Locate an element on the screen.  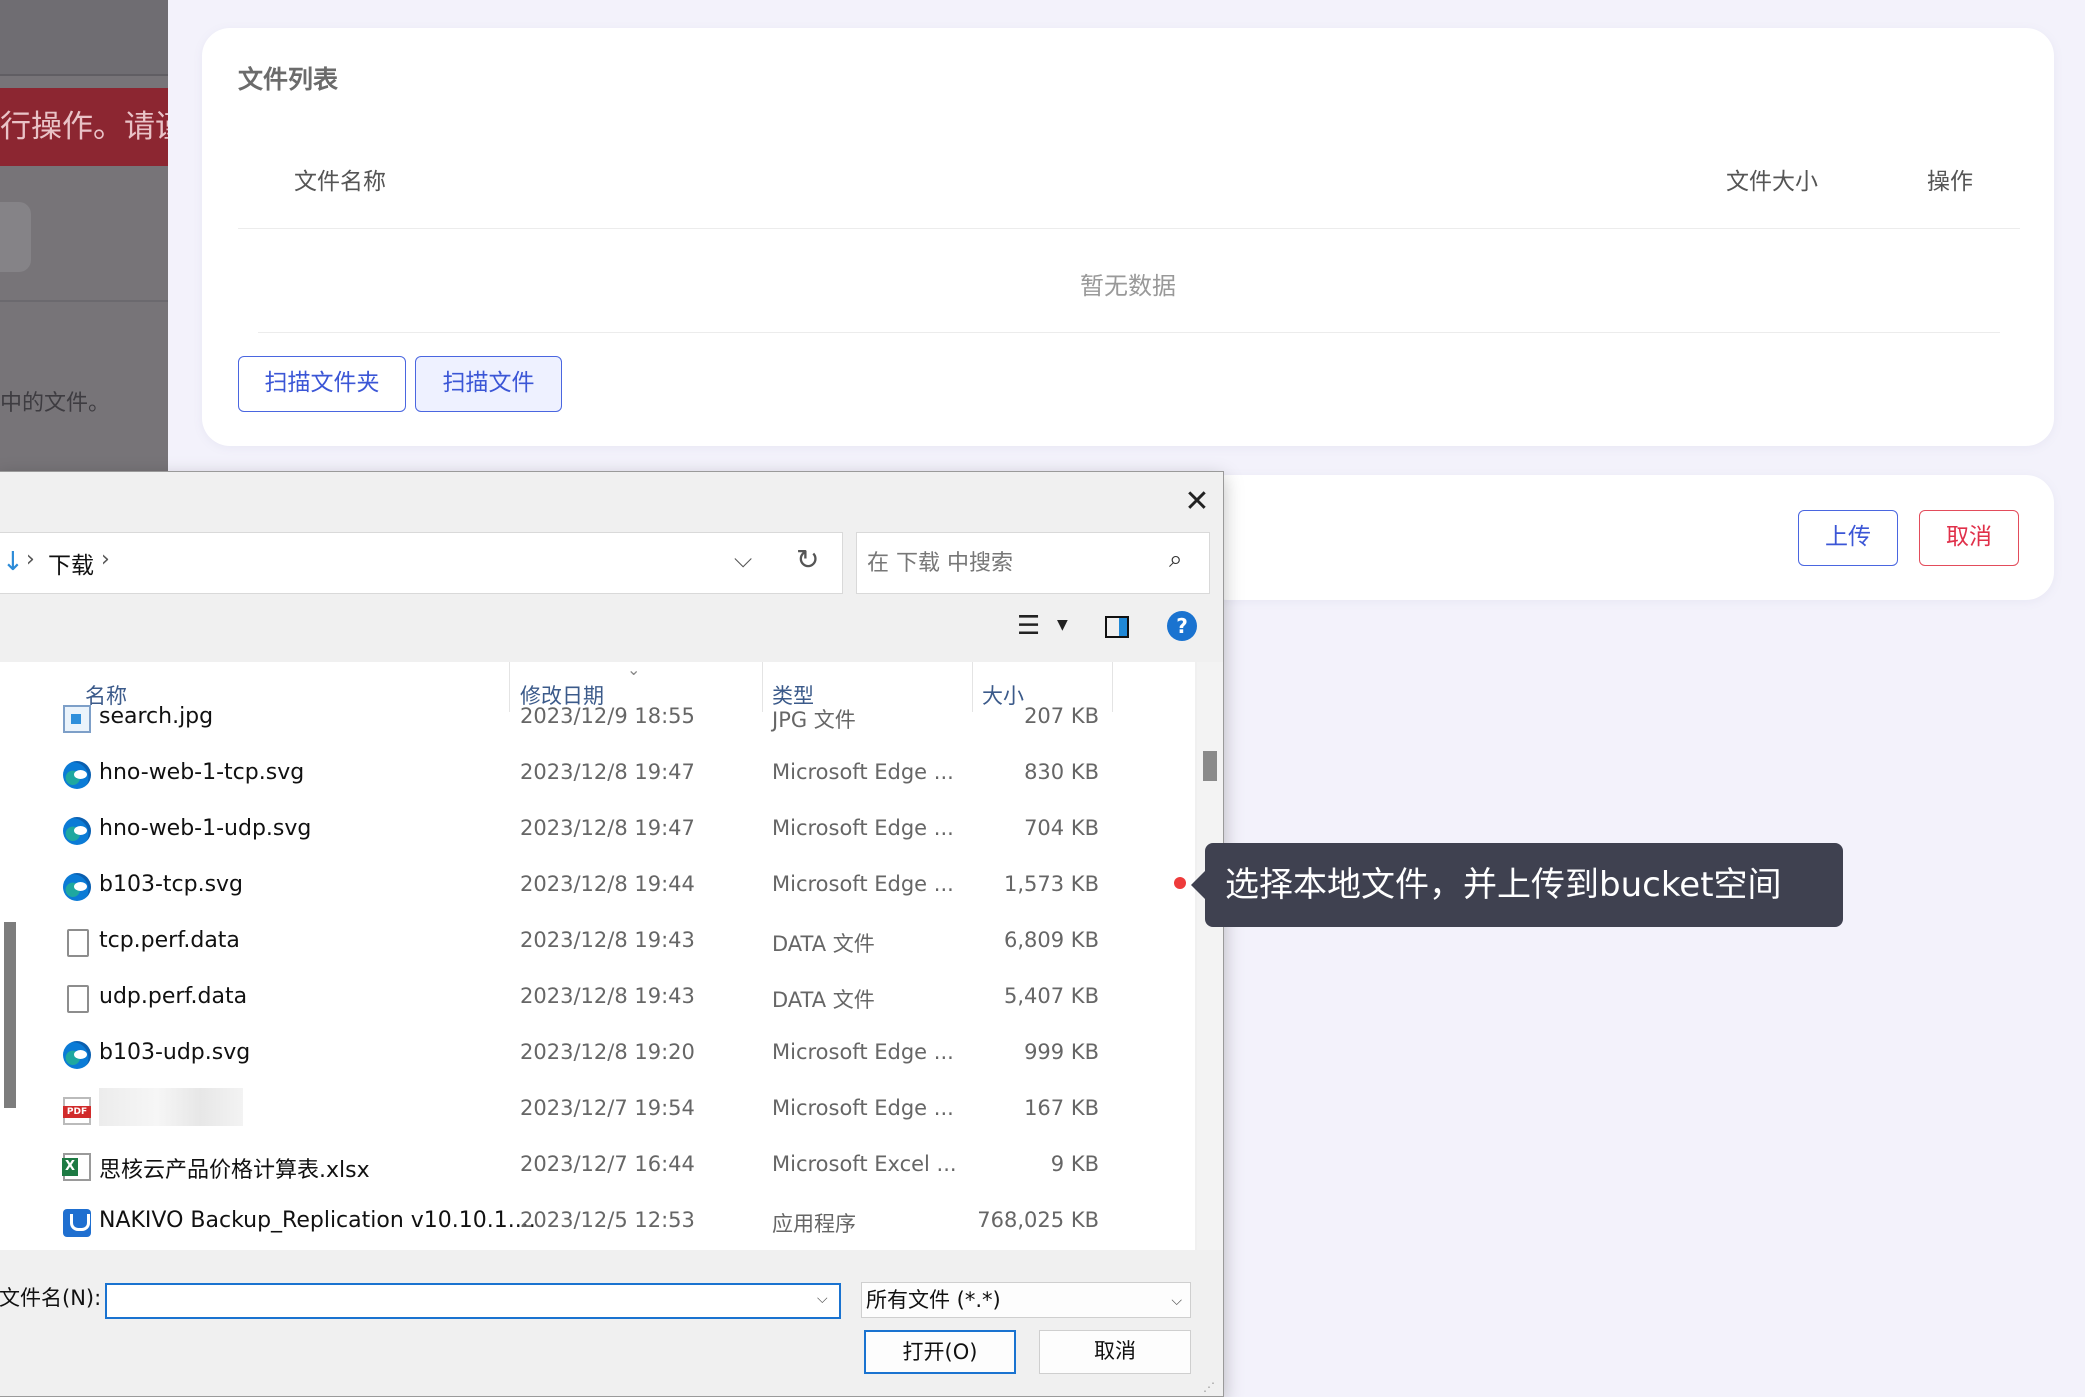
resize-grip-icon: ⋰ is located at coordinates (1209, 1387).